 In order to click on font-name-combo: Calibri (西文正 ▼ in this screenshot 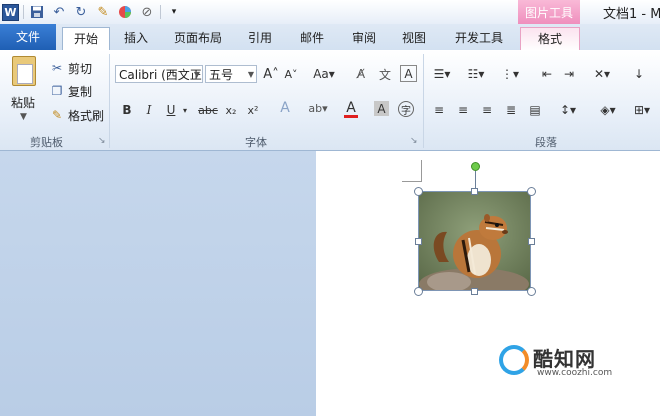, I will do `click(159, 74)`.